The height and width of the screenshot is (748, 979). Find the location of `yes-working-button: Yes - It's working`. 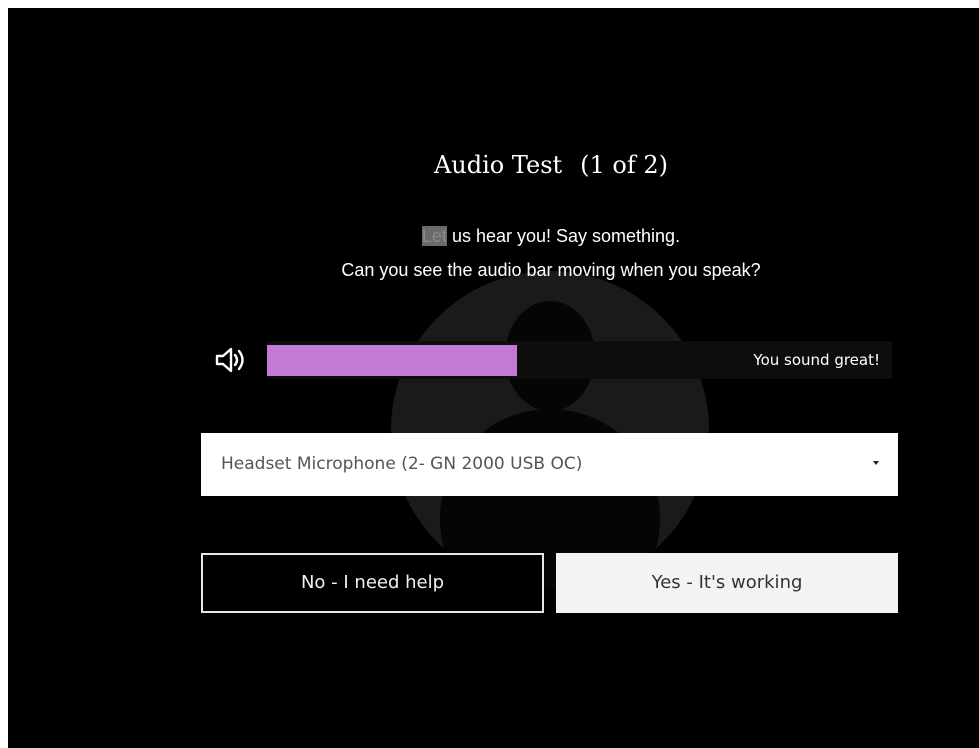

yes-working-button: Yes - It's working is located at coordinates (727, 583).